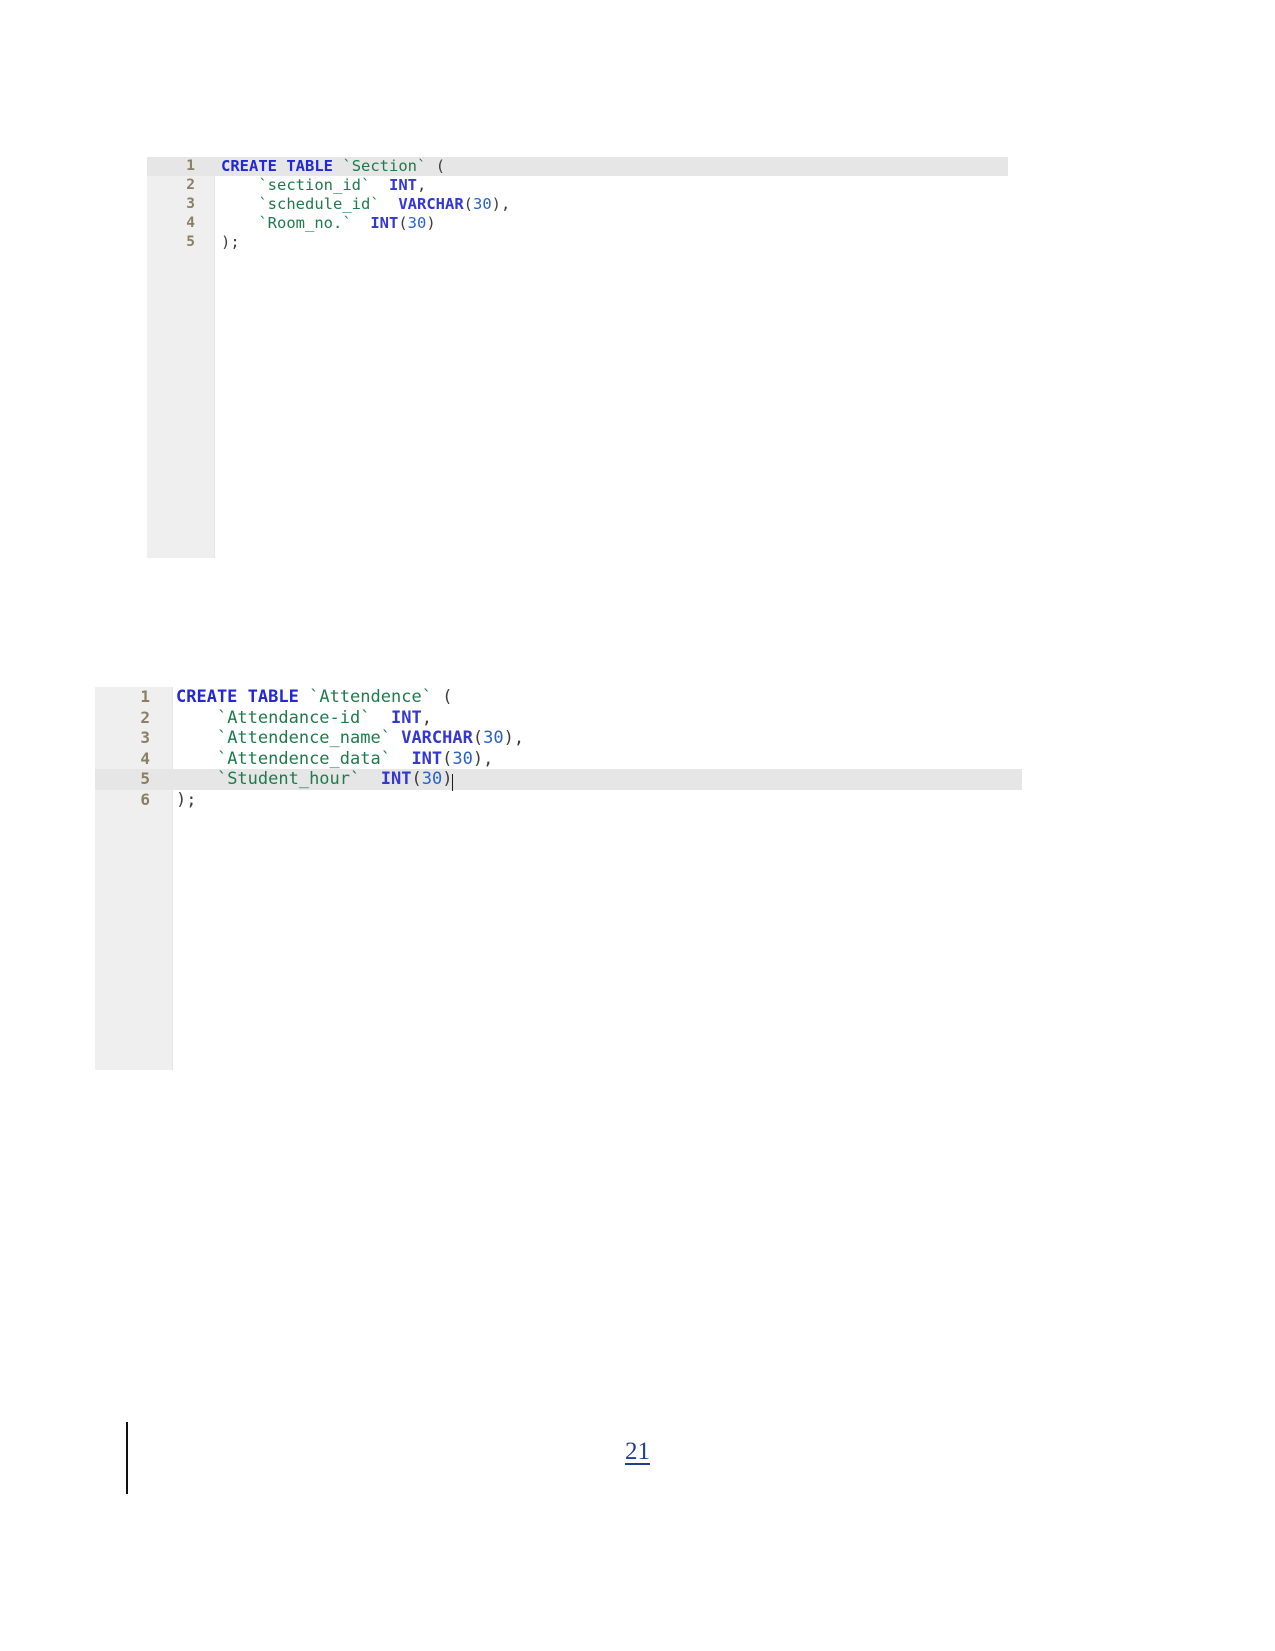 This screenshot has height=1651, width=1275. I want to click on code-text: `Attendance-id` INT,, so click(593, 718).